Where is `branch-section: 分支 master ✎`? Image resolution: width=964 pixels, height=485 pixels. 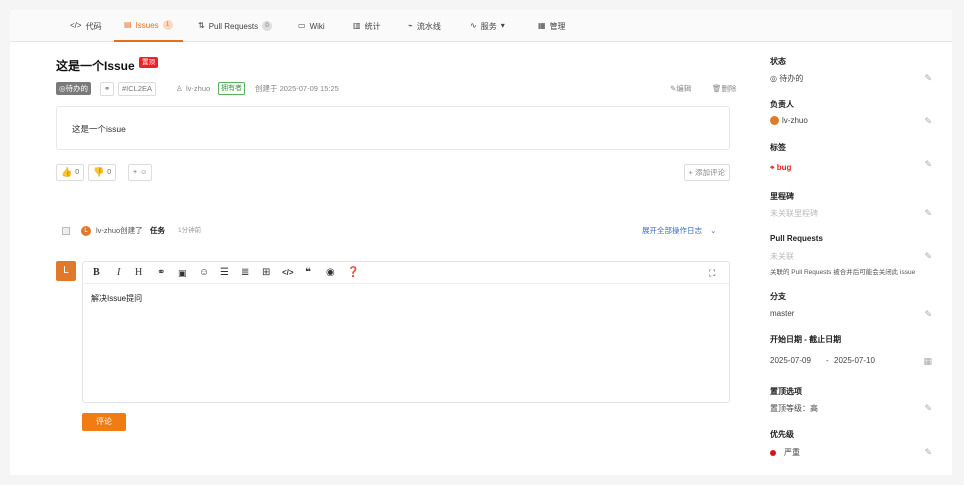 branch-section: 分支 master ✎ is located at coordinates (851, 305).